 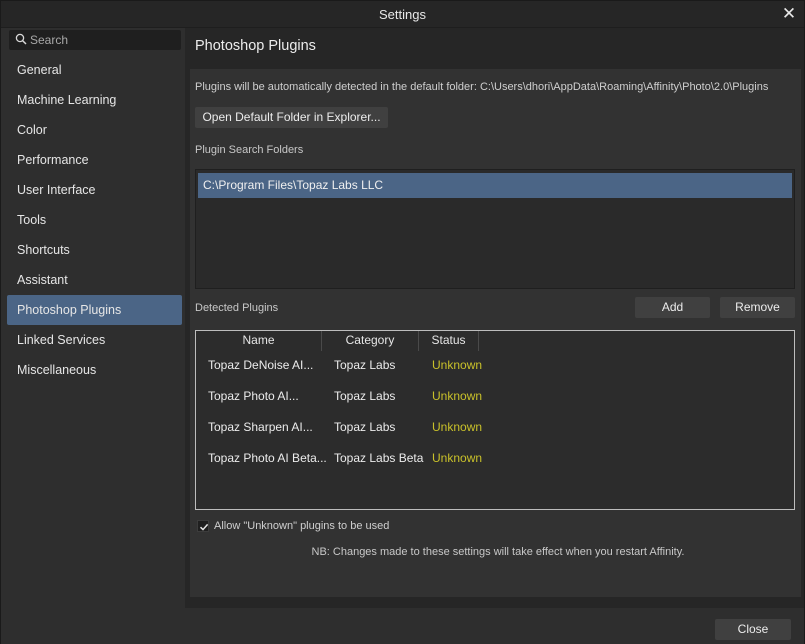 I want to click on column-header-name: Name, so click(x=259, y=341).